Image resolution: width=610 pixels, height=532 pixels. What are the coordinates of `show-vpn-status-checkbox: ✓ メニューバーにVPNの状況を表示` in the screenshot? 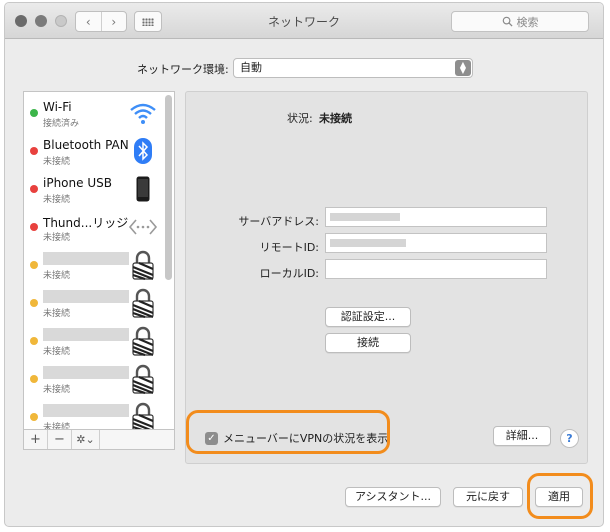 It's located at (296, 438).